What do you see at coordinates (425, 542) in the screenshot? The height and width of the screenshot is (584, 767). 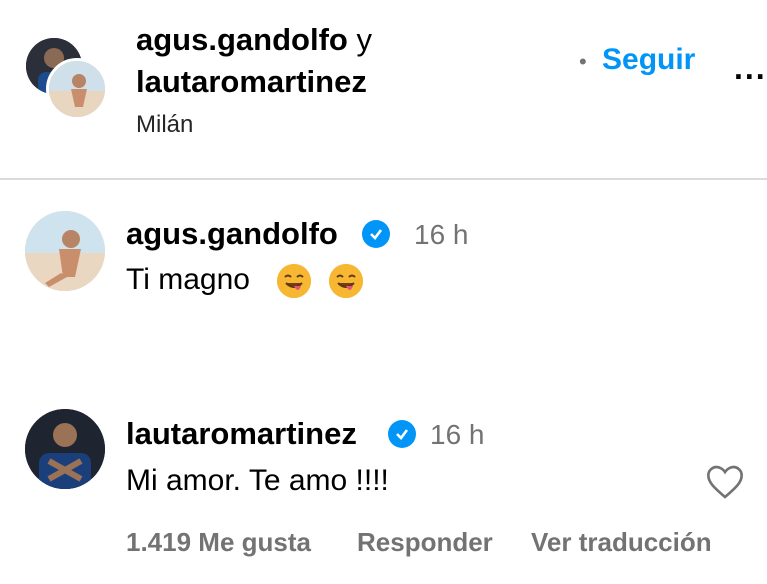 I see `reply-button: Responder` at bounding box center [425, 542].